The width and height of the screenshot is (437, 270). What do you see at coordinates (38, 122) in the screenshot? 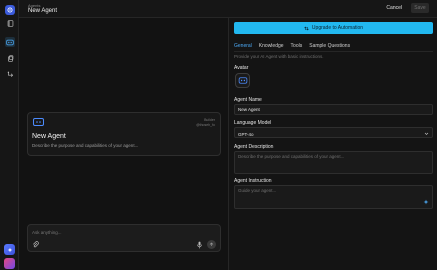
I see `agent-card-icon` at bounding box center [38, 122].